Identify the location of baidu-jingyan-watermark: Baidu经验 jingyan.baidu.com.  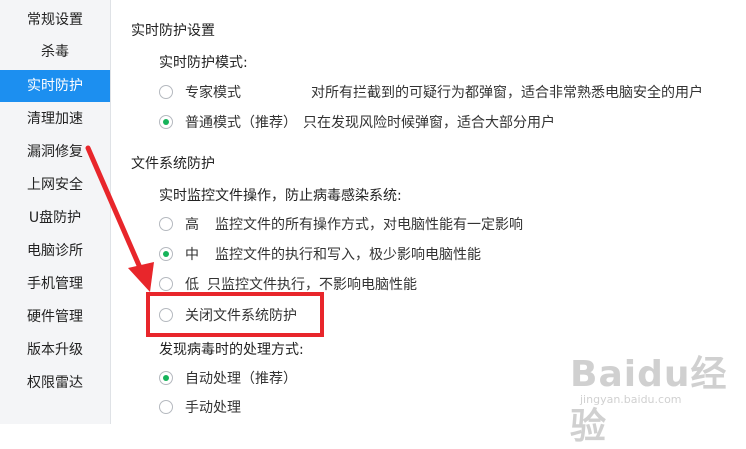
(655, 396).